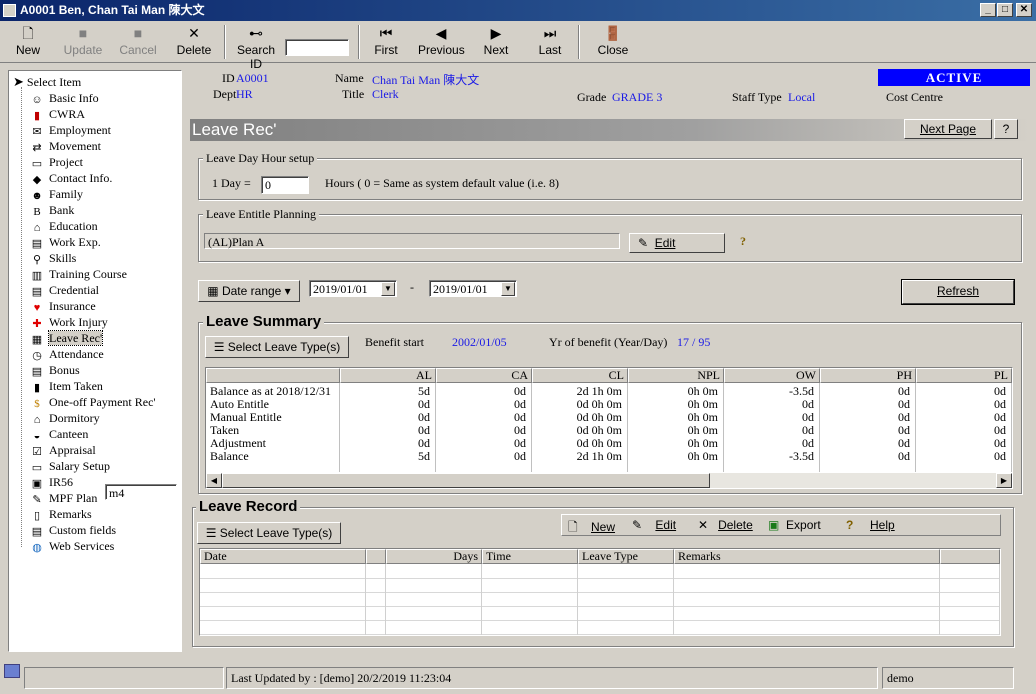 This screenshot has height=694, width=1036. What do you see at coordinates (988, 10) in the screenshot?
I see `minimize-button: _` at bounding box center [988, 10].